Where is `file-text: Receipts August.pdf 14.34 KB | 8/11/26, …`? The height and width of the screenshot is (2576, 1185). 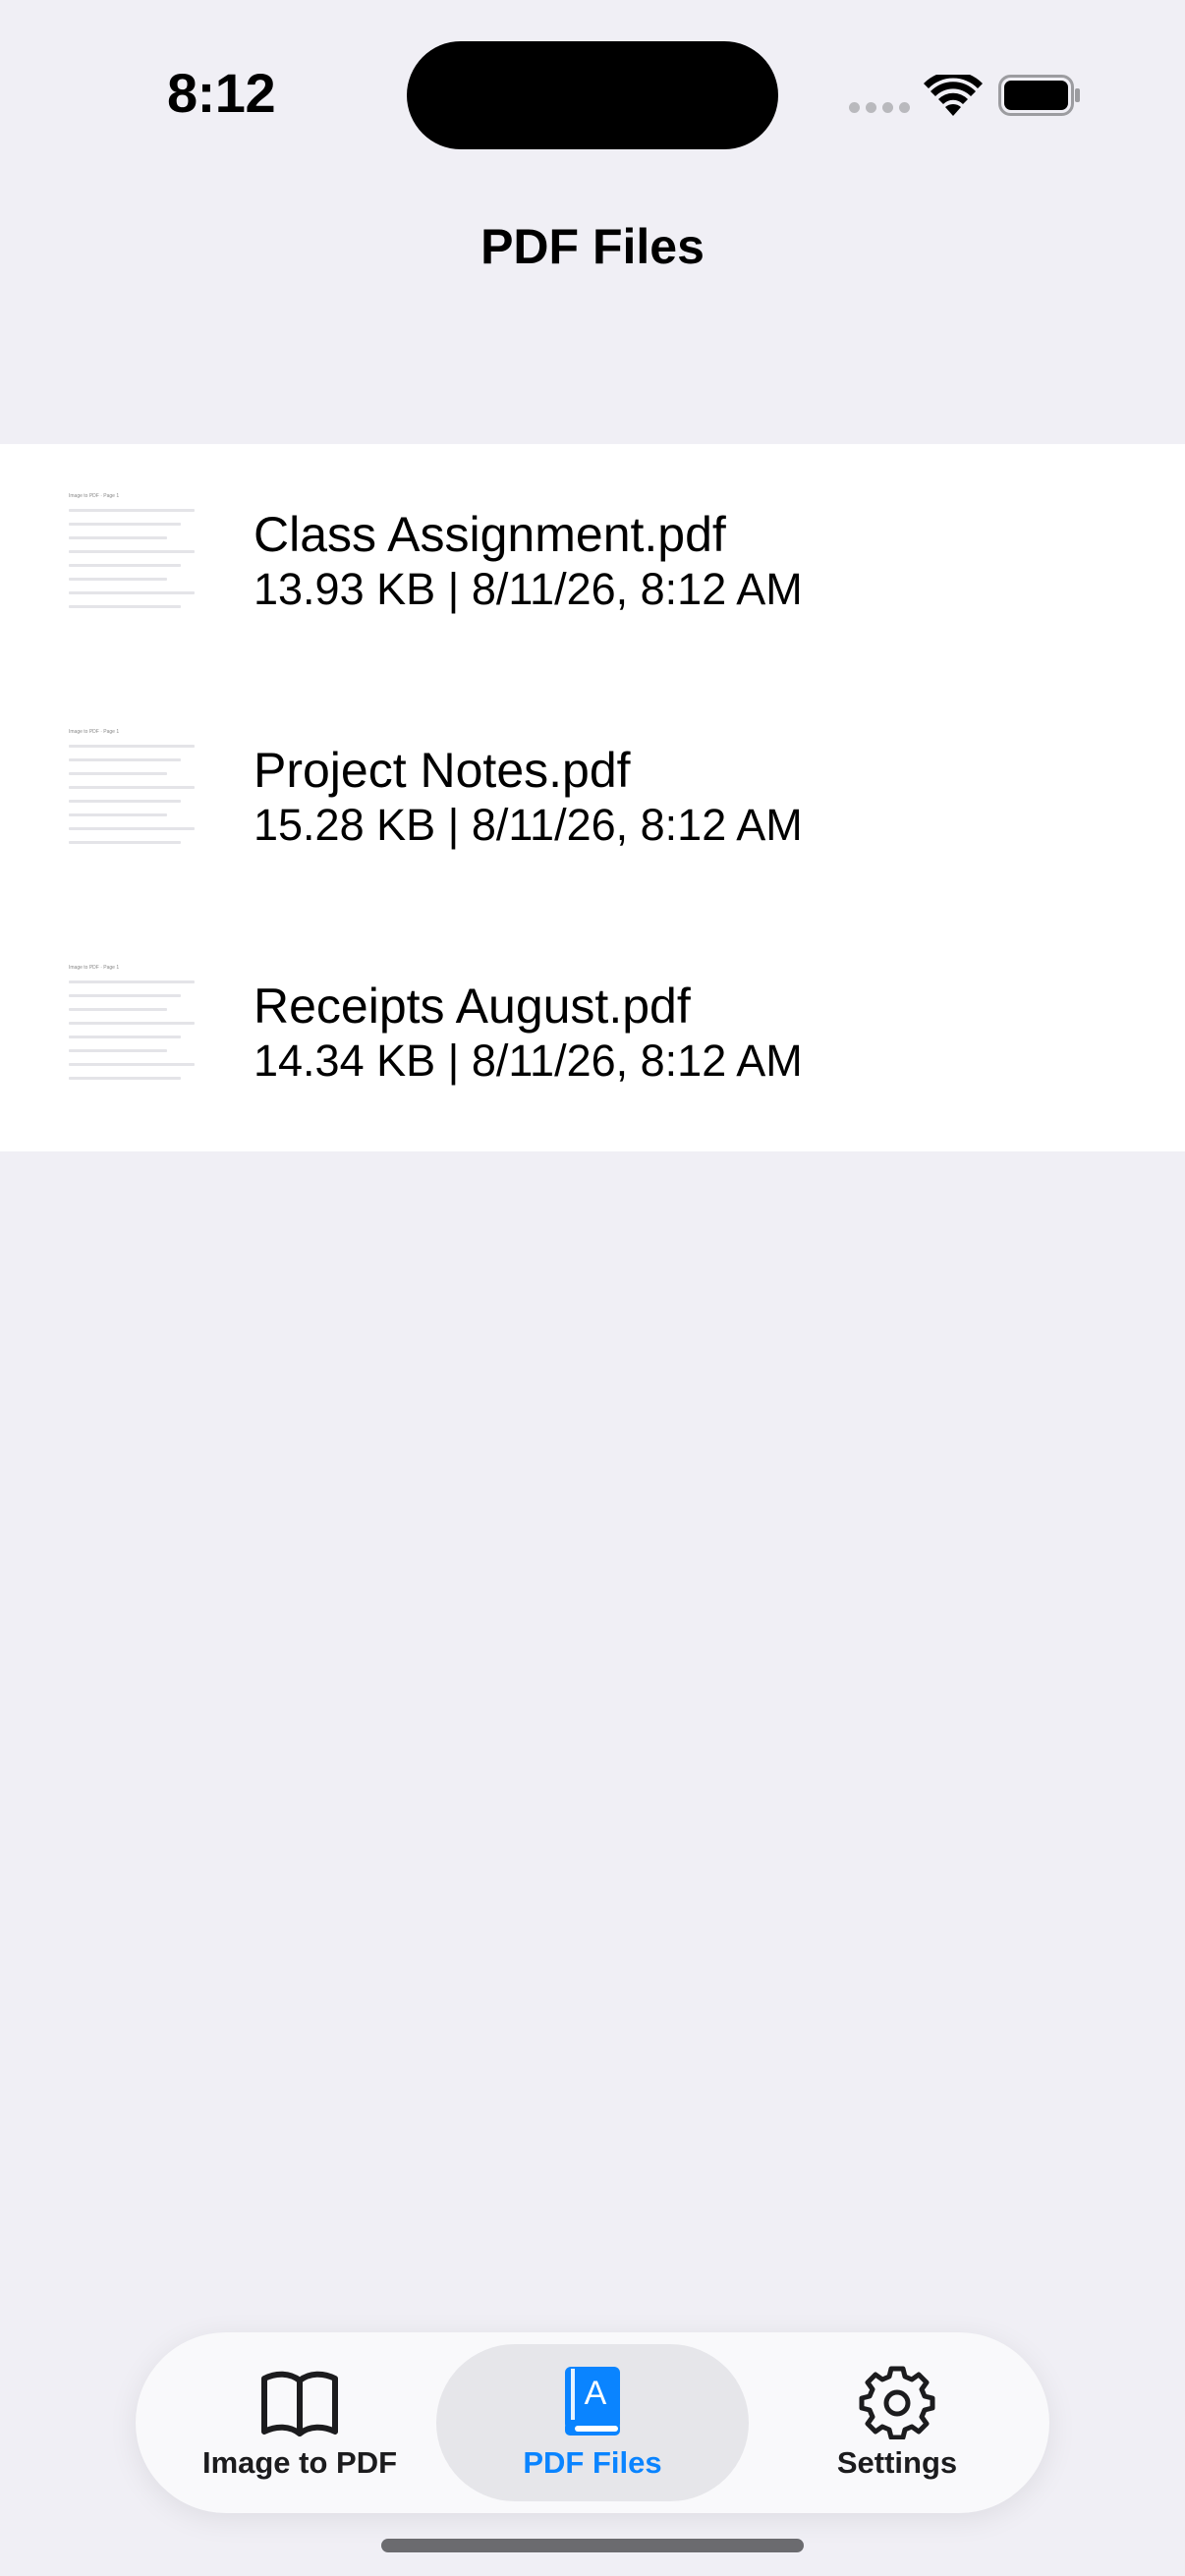
file-text: Receipts August.pdf 14.34 KB | 8/11/26, … is located at coordinates (528, 1034).